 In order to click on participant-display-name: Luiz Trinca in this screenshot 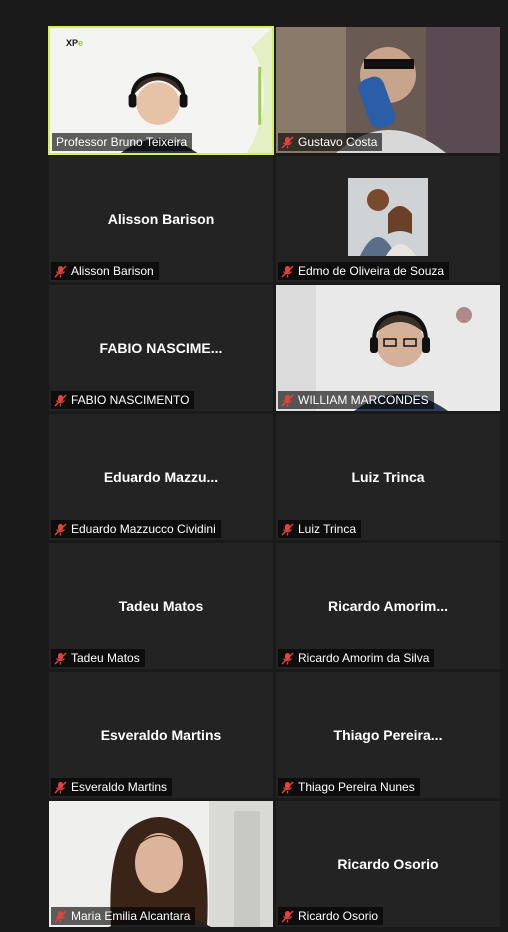, I will do `click(388, 477)`.